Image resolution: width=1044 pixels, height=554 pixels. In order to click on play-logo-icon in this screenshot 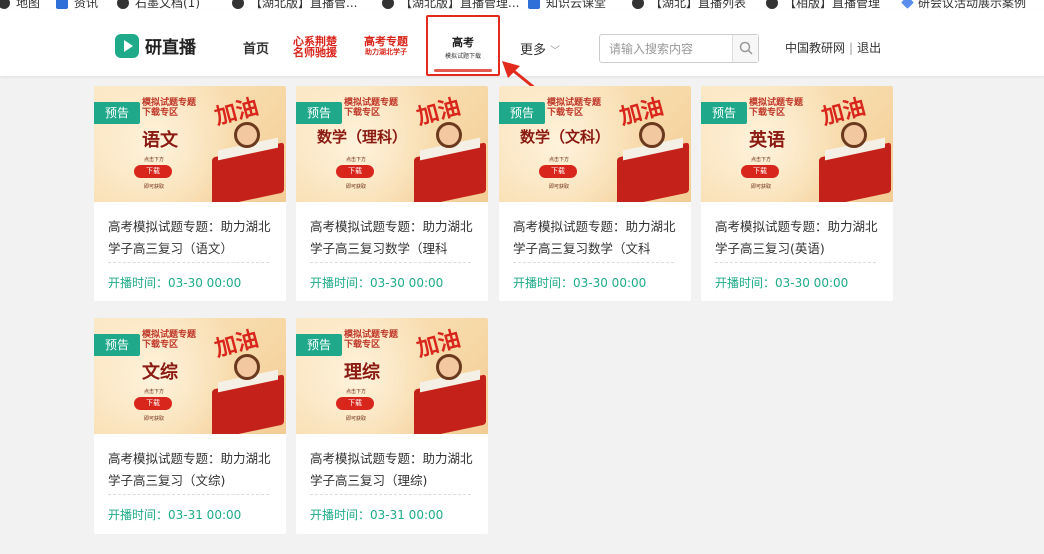, I will do `click(127, 45)`.